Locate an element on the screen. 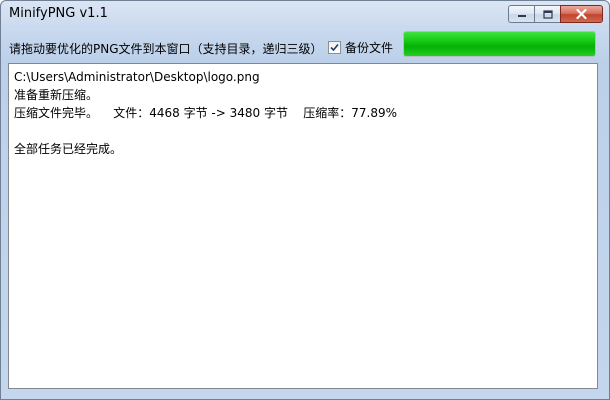 The image size is (610, 400). minimize-button is located at coordinates (521, 14).